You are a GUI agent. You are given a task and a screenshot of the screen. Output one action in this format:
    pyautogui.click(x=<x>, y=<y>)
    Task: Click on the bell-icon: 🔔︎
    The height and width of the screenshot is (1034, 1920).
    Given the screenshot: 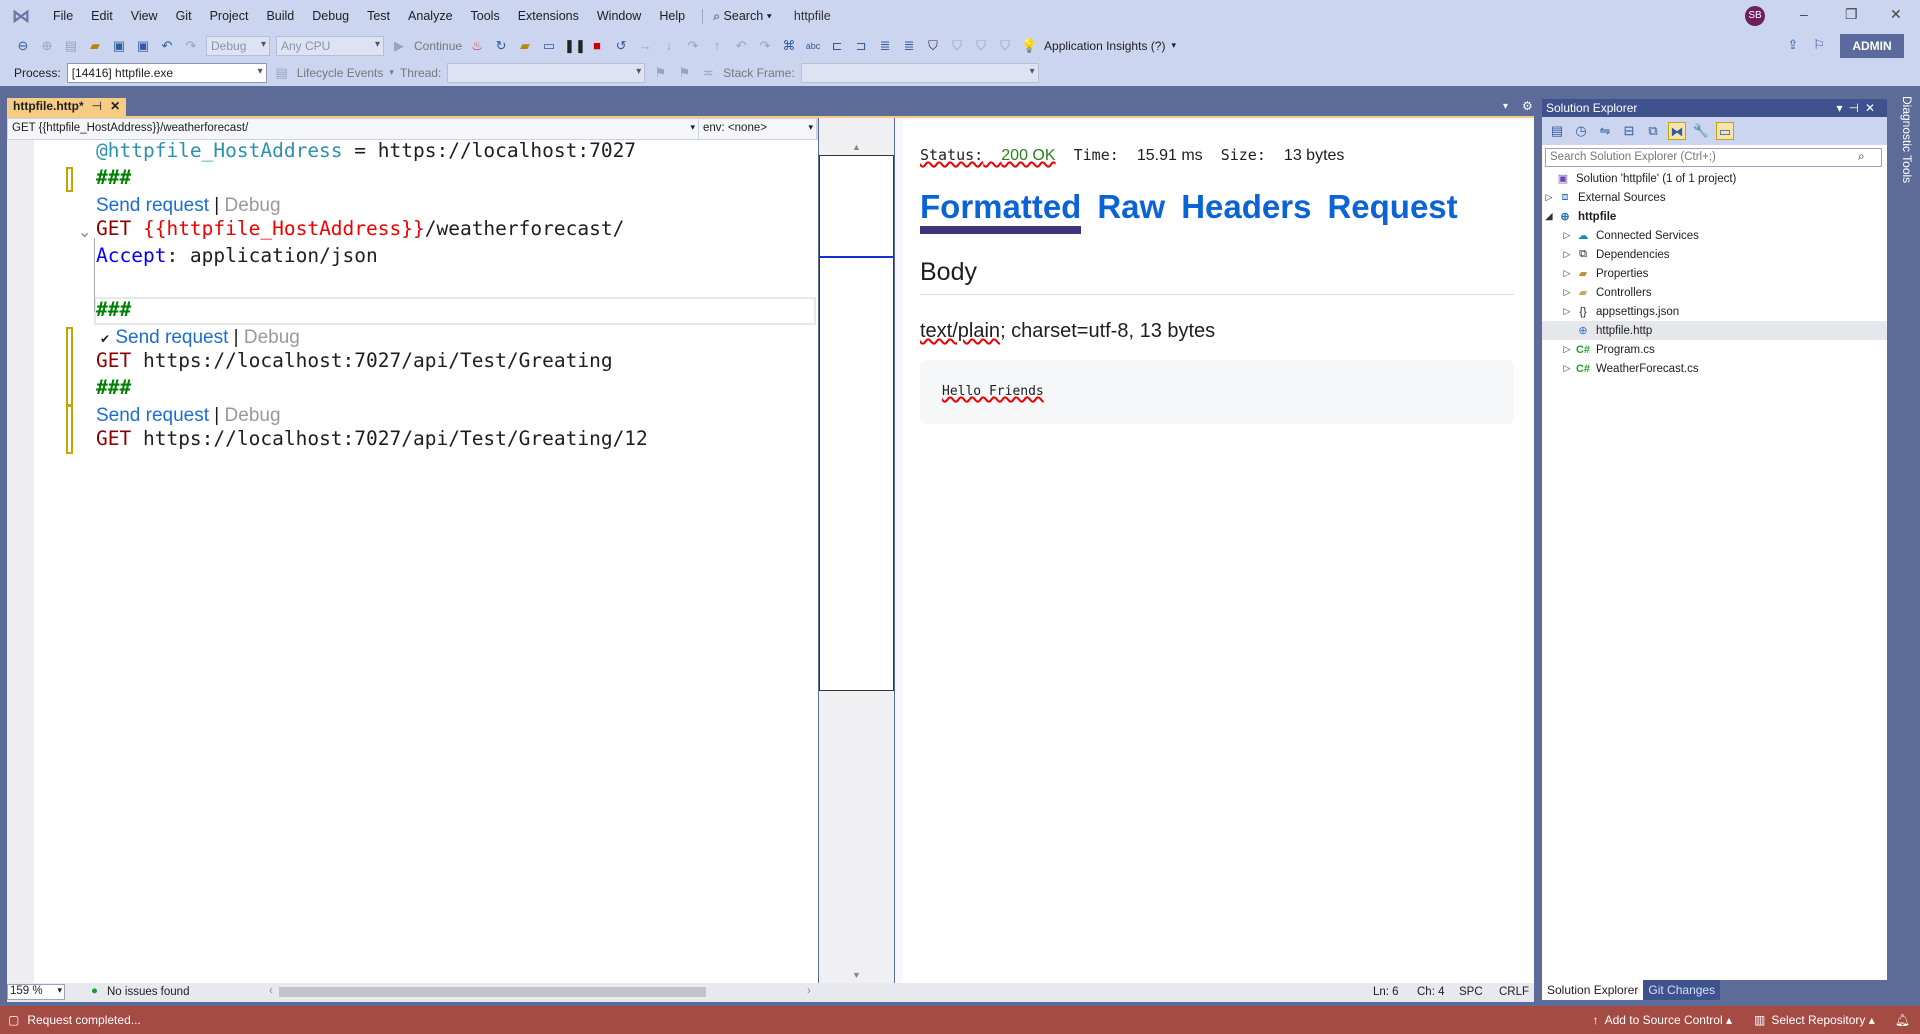 What is the action you would take?
    pyautogui.click(x=1902, y=1020)
    